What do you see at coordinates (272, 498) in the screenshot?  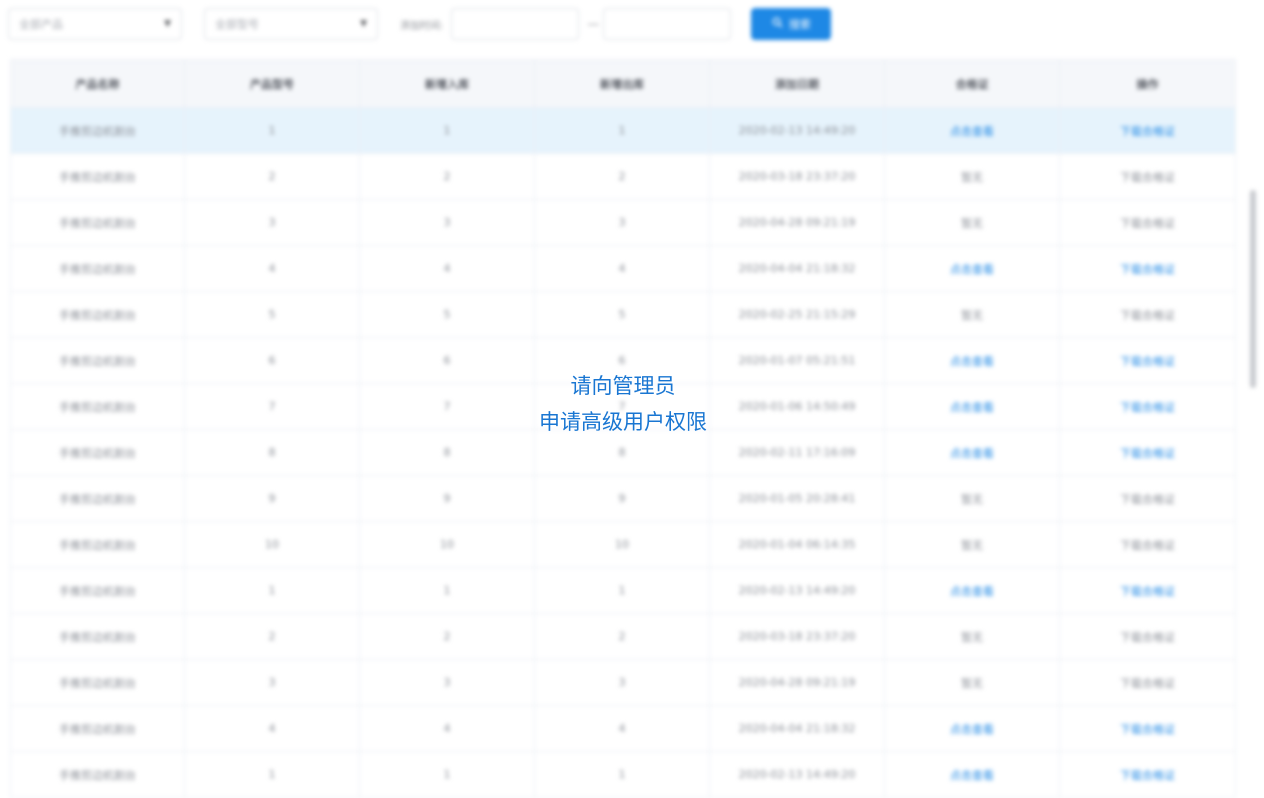 I see `cell-product-model: 9` at bounding box center [272, 498].